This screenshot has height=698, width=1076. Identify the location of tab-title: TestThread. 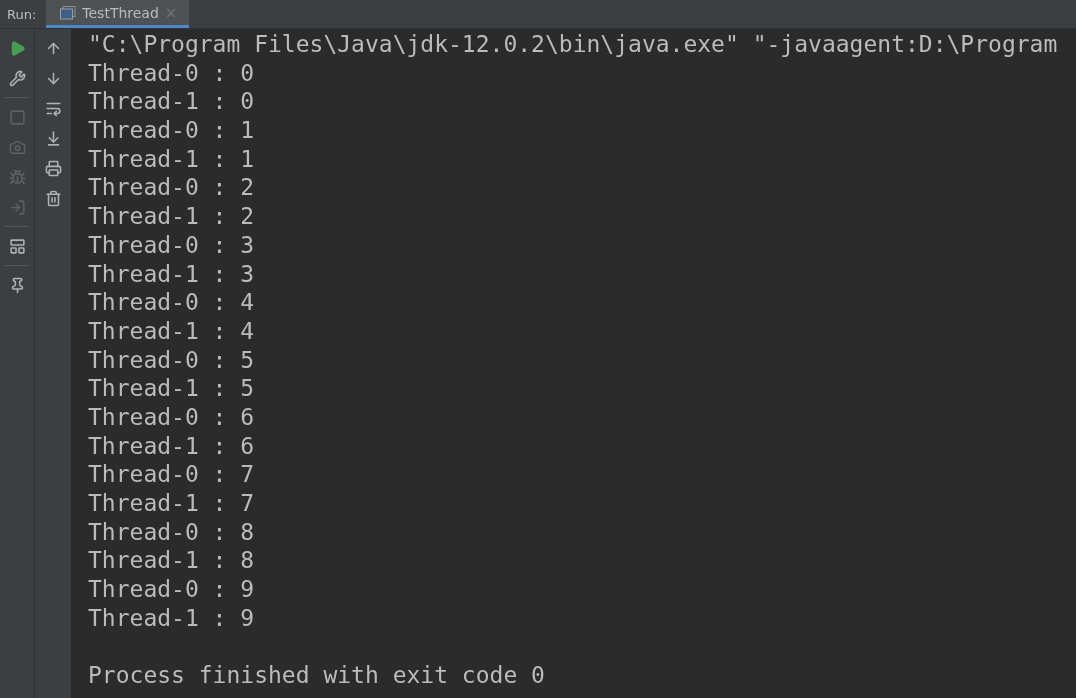
(120, 12).